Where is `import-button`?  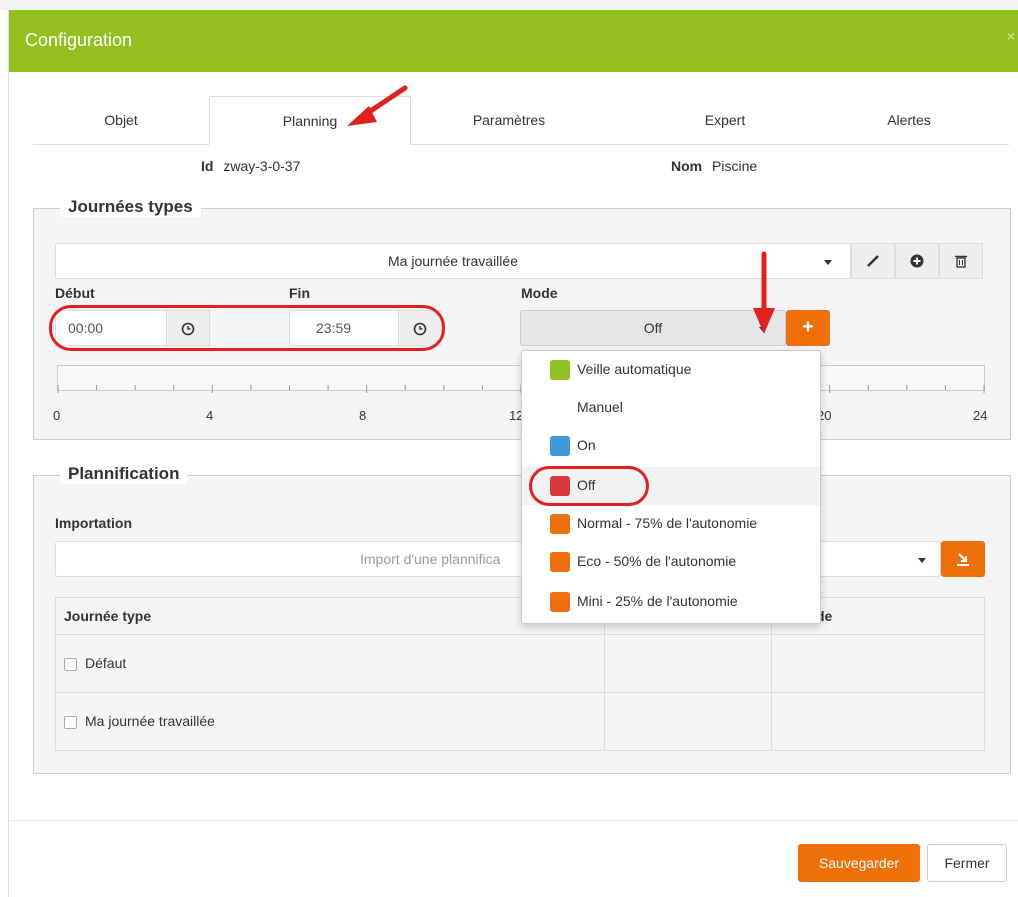
import-button is located at coordinates (963, 559).